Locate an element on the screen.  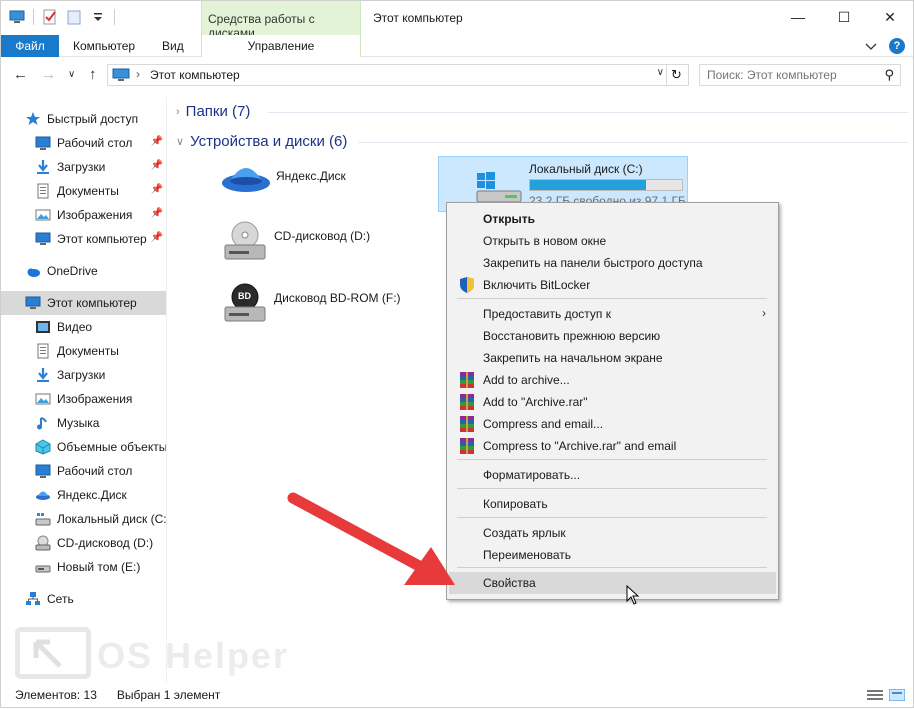
sidebar-item: Загрузки 📌 is located at coordinates (83, 167).